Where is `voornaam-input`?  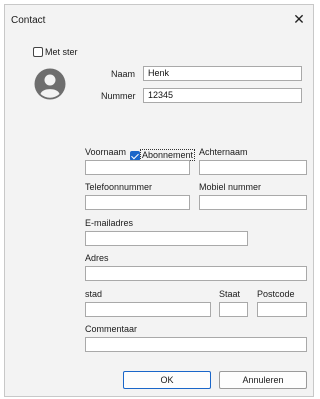 voornaam-input is located at coordinates (137, 167).